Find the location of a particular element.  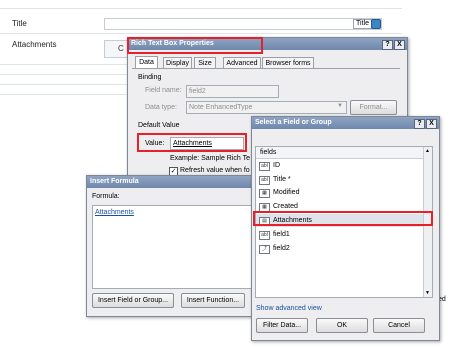

highlight-value is located at coordinates (192, 142).